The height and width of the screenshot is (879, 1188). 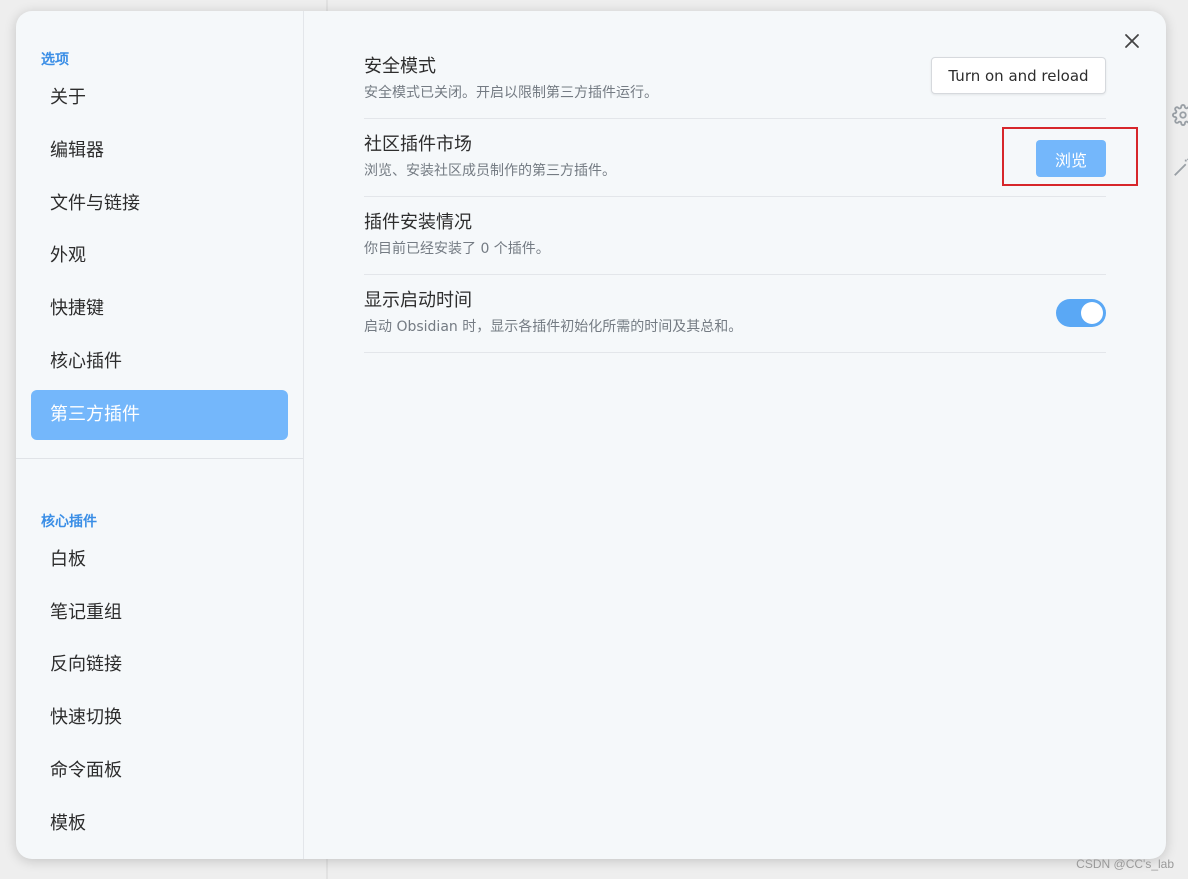 I want to click on setting-startup-time: 显示启动时间 启动 Obsidian 时，显示各插件初始化所需的时间及其总和。, so click(x=735, y=314).